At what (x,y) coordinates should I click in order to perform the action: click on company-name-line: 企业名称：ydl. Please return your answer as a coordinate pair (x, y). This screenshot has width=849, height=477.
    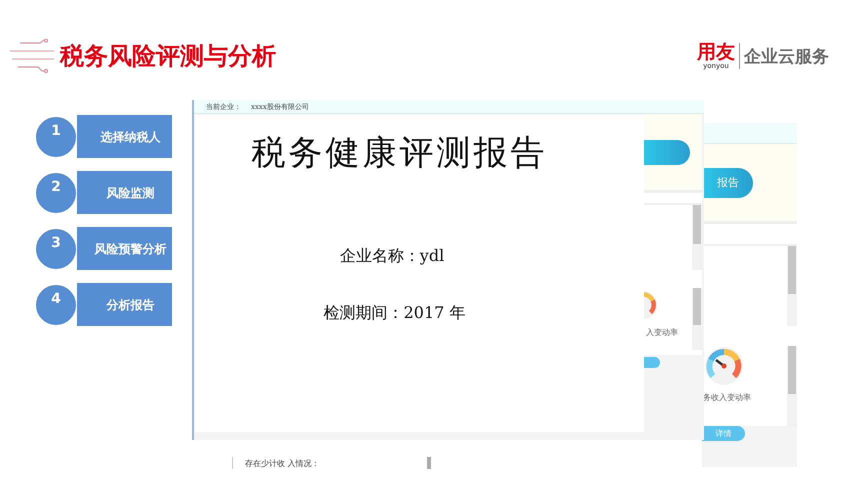
    Looking at the image, I should click on (392, 256).